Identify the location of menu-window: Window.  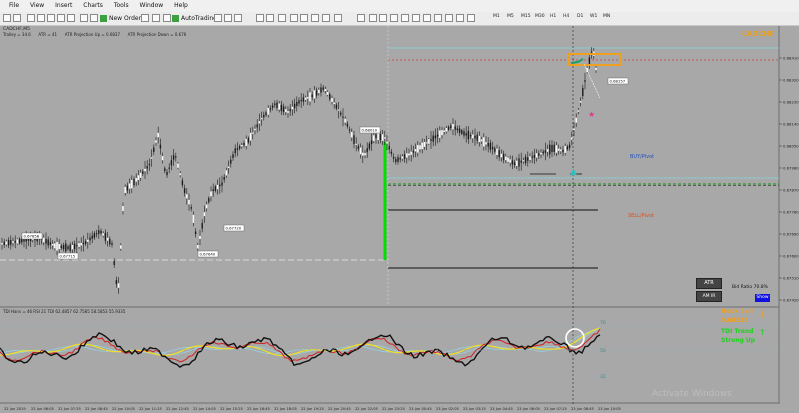
(152, 5).